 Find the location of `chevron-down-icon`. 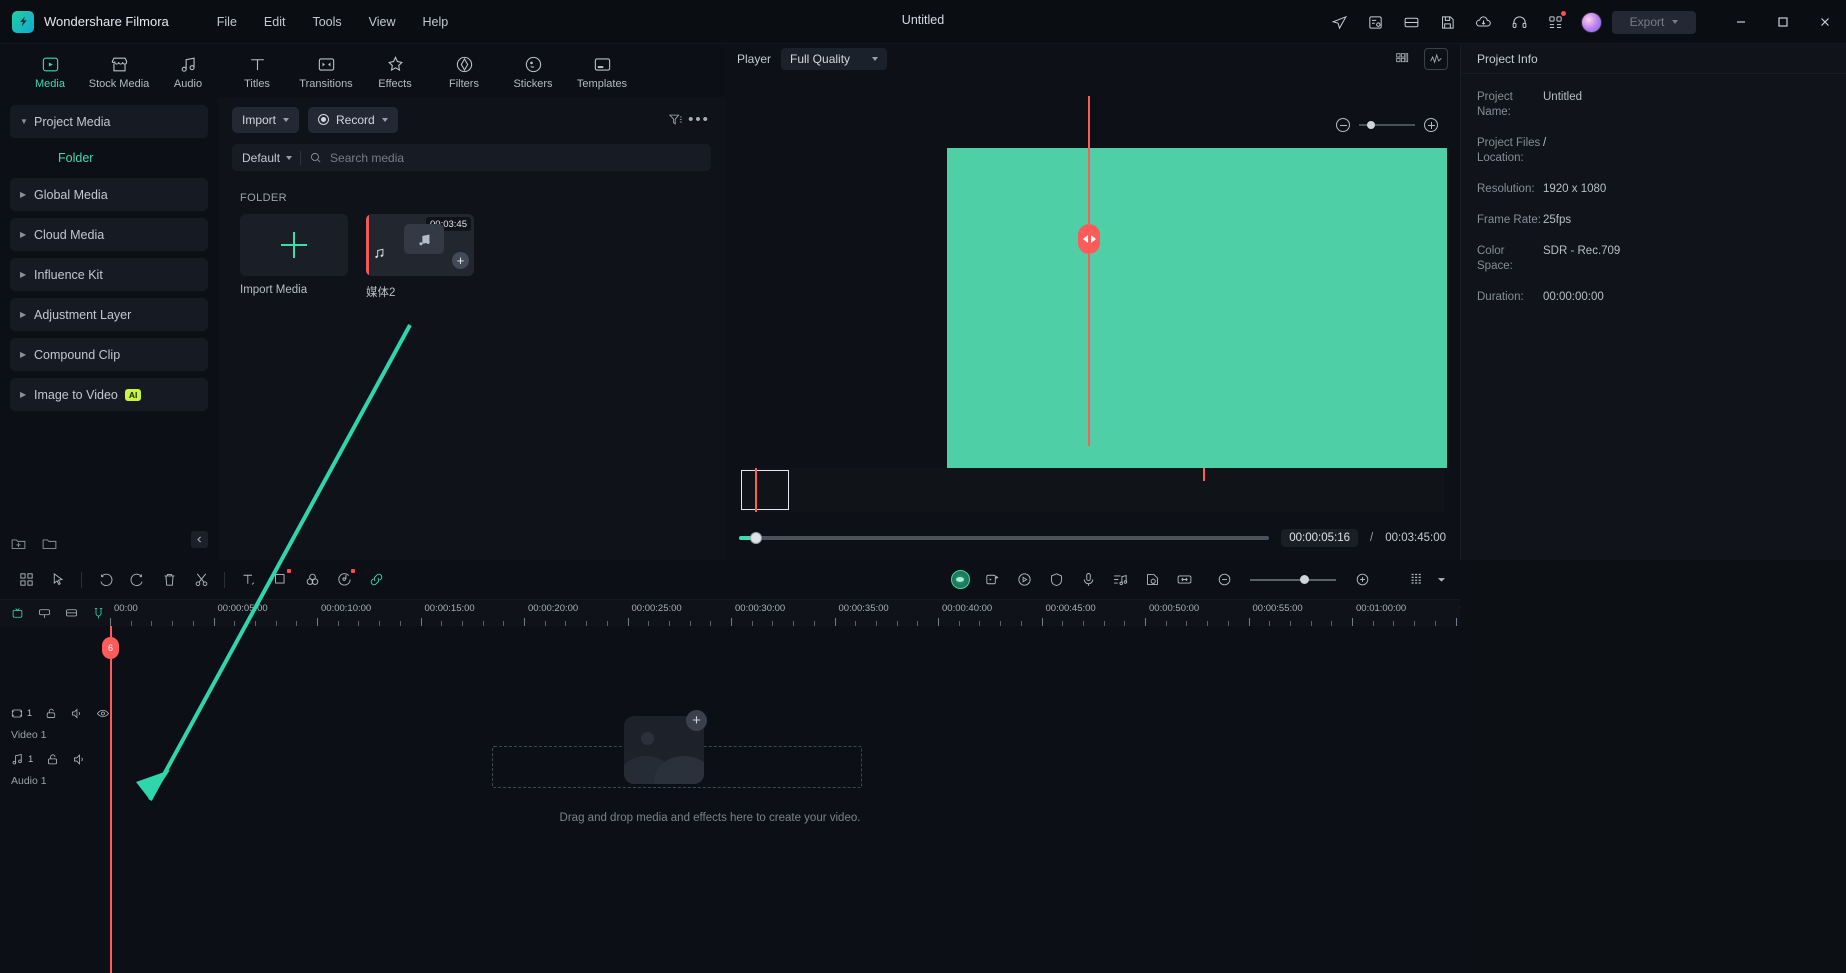

chevron-down-icon is located at coordinates (1441, 580).